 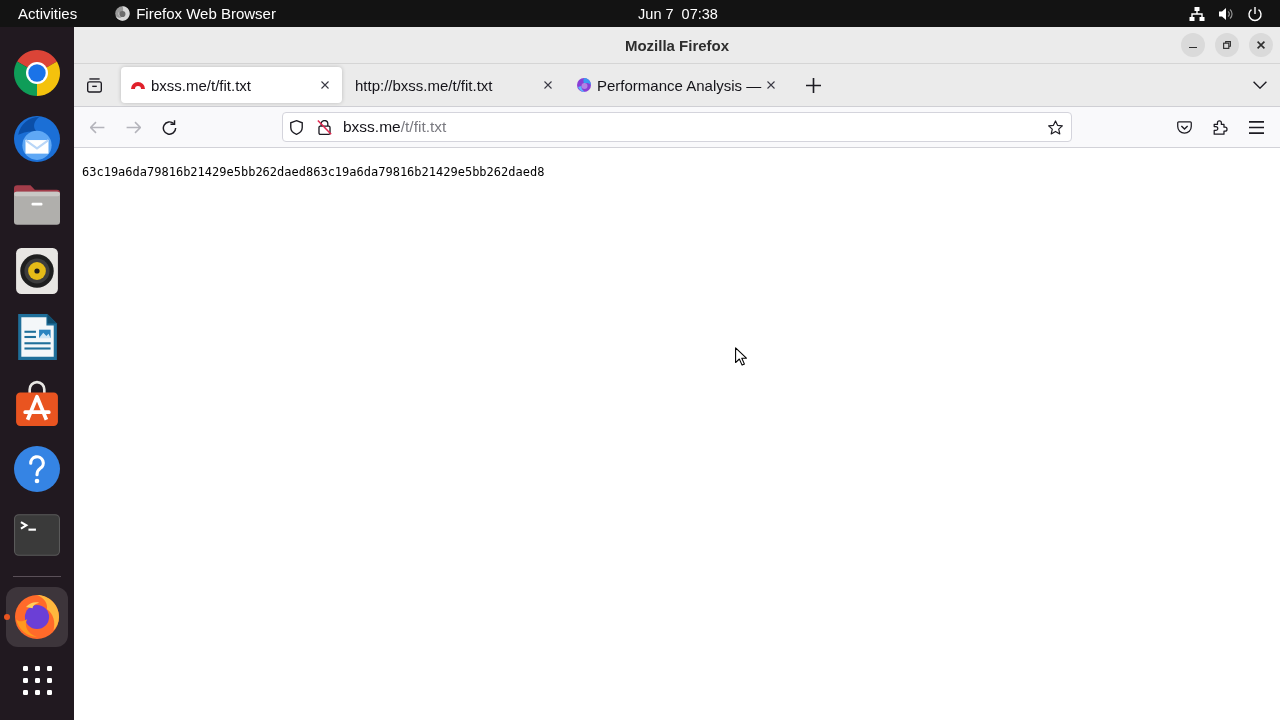 I want to click on puzzle-piece-icon, so click(x=1220, y=127).